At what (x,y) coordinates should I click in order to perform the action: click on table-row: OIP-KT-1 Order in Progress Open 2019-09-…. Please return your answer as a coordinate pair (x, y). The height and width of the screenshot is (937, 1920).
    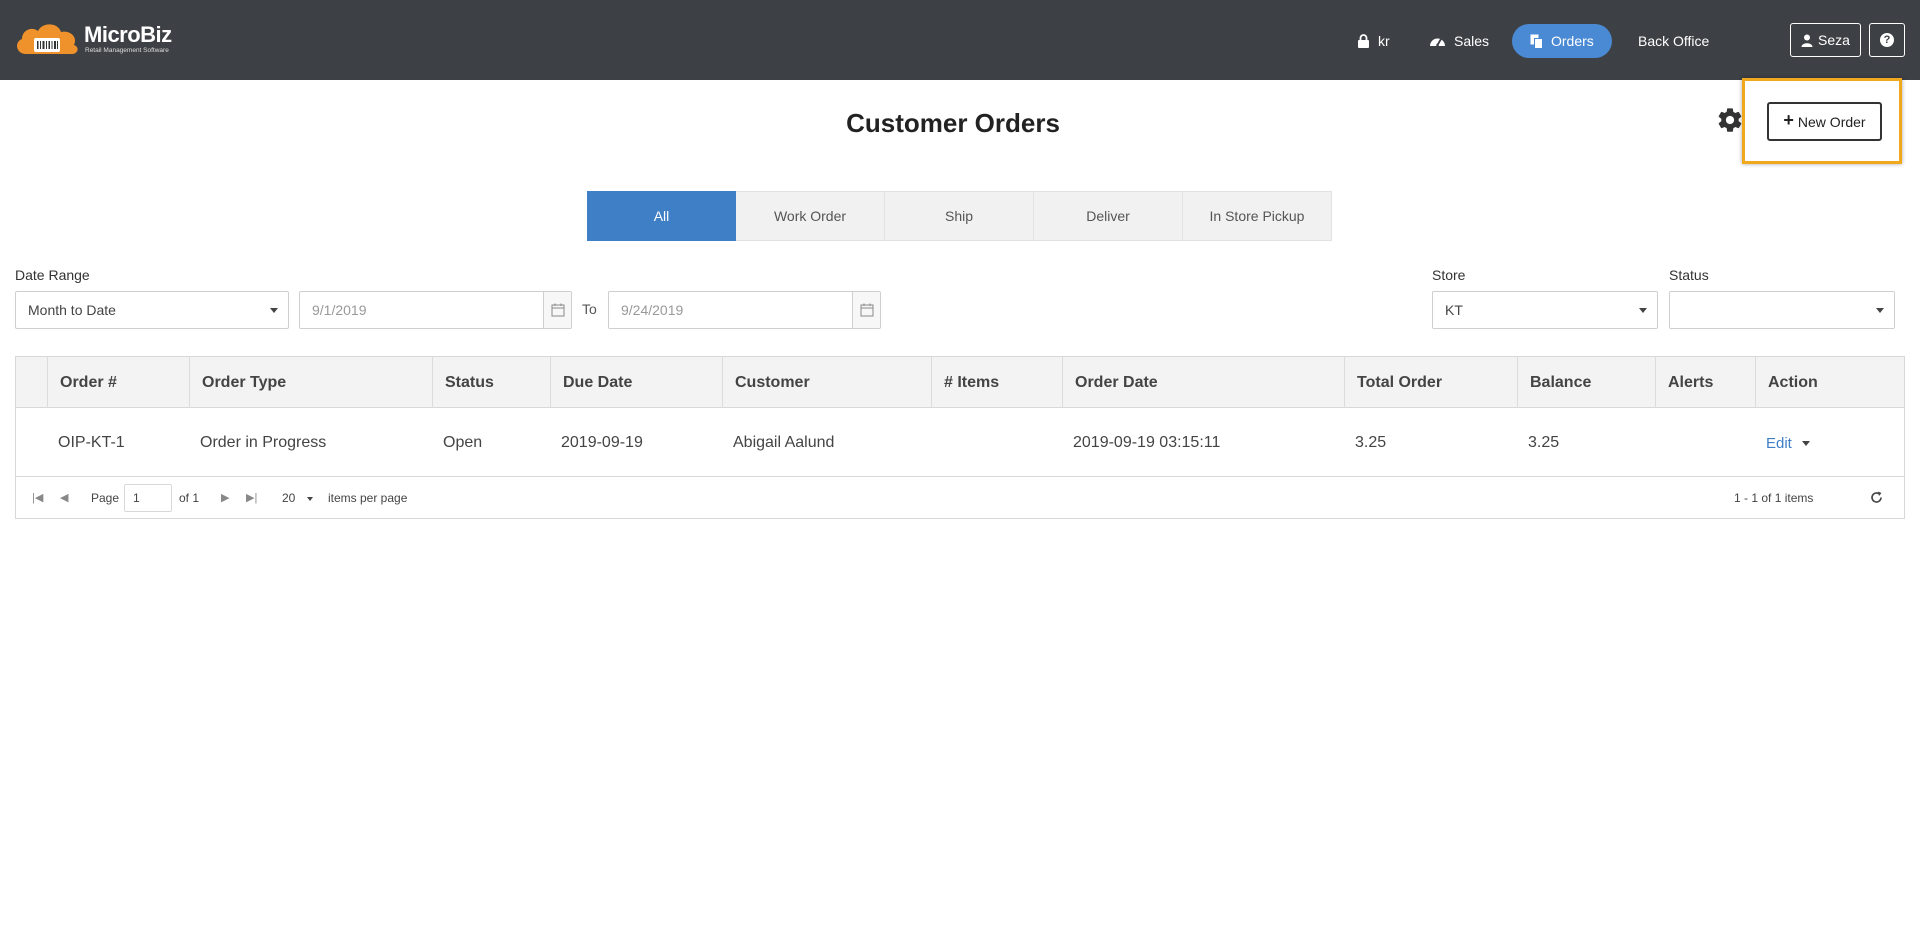
    Looking at the image, I should click on (960, 443).